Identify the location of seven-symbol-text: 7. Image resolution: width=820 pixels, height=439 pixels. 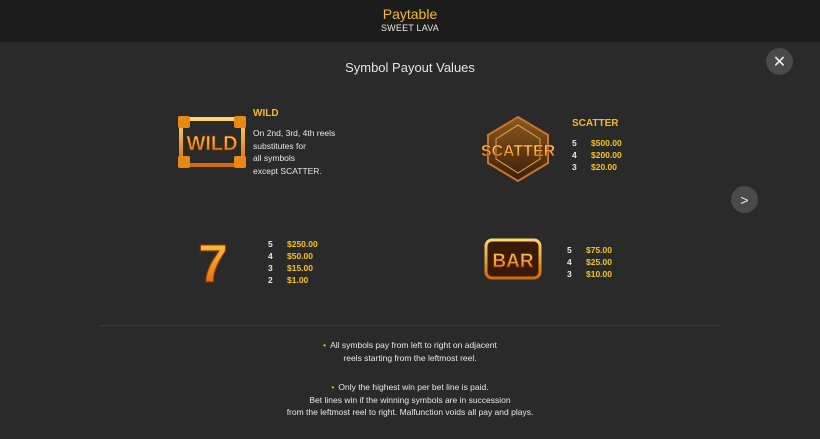
(213, 260).